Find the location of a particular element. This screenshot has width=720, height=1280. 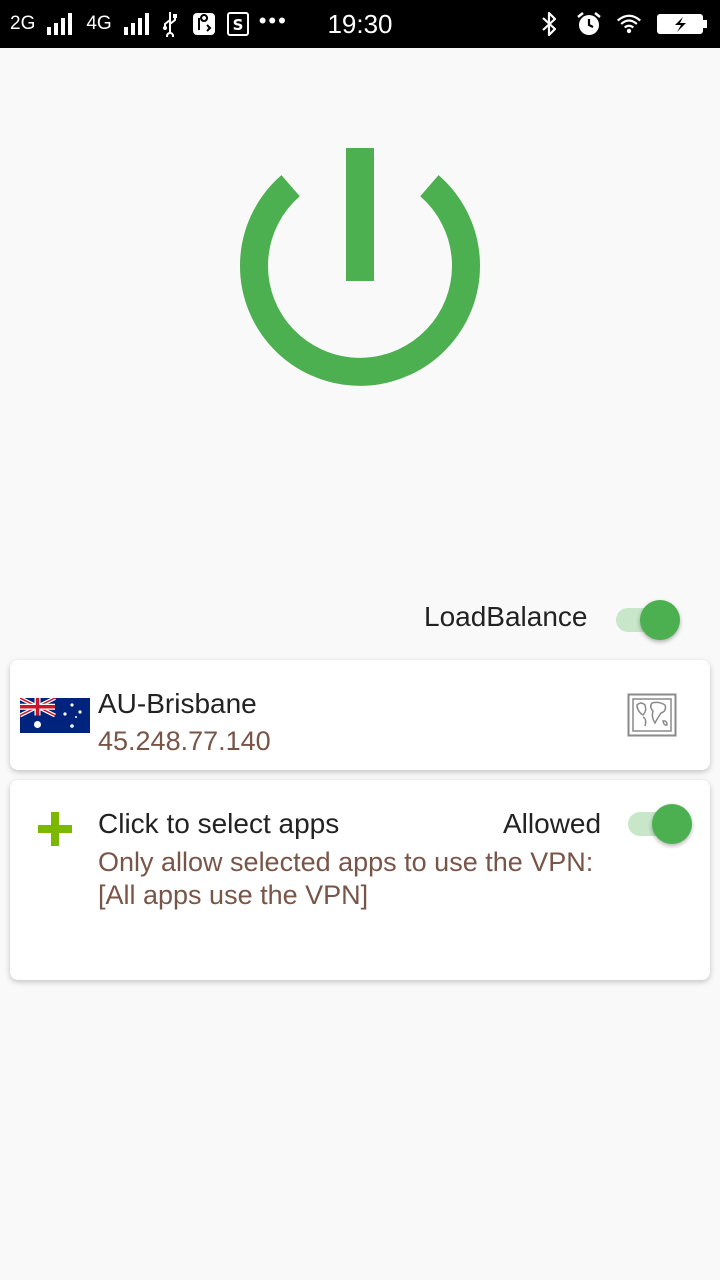

network-4g-label: 4G is located at coordinates (99, 23).